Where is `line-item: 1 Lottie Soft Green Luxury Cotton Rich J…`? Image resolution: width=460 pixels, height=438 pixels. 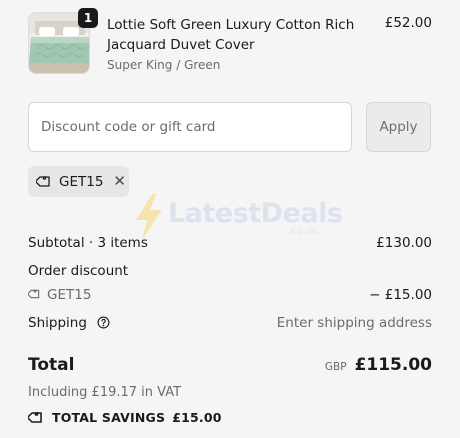 line-item: 1 Lottie Soft Green Luxury Cotton Rich J… is located at coordinates (230, 44).